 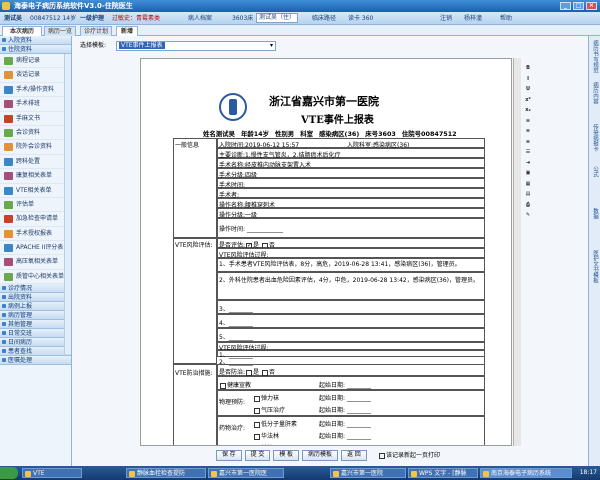 What do you see at coordinates (257, 436) in the screenshot?
I see `warfarin-checkbox` at bounding box center [257, 436].